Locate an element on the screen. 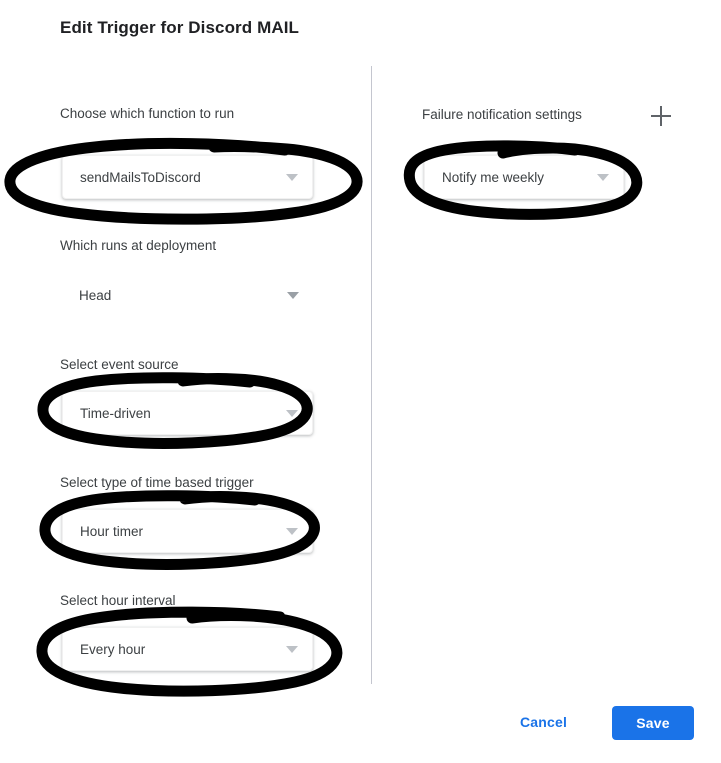 This screenshot has height=763, width=721. field-function-to-run: Choose which function to run is located at coordinates (147, 114).